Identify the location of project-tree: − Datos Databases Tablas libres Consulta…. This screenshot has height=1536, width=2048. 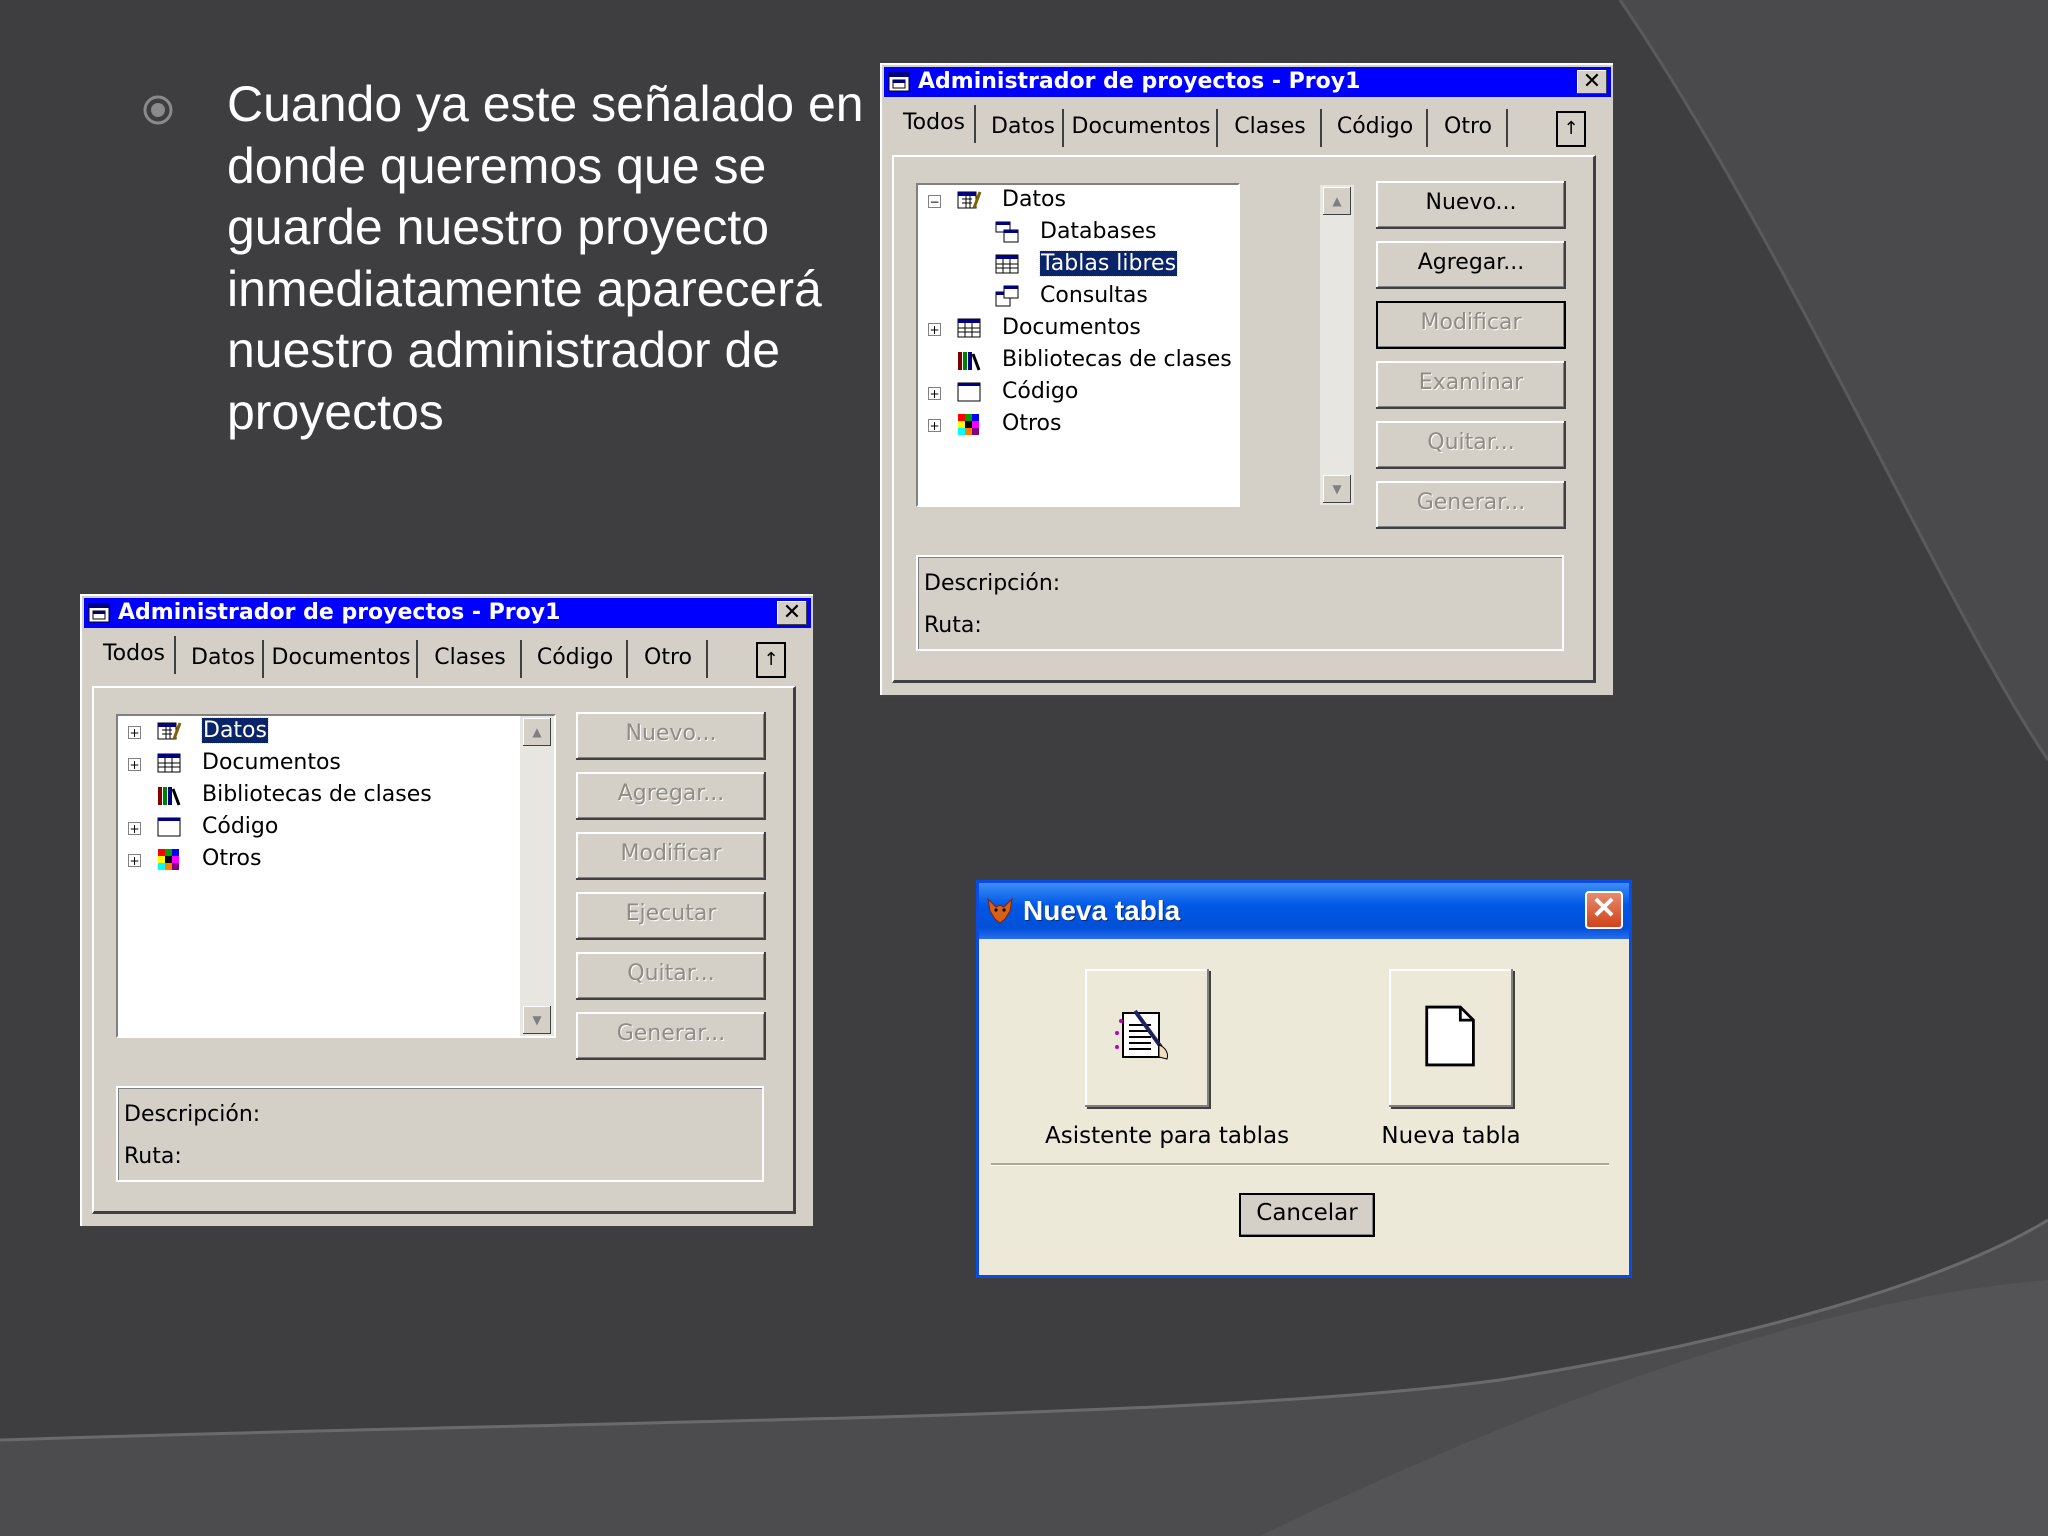
(1078, 345).